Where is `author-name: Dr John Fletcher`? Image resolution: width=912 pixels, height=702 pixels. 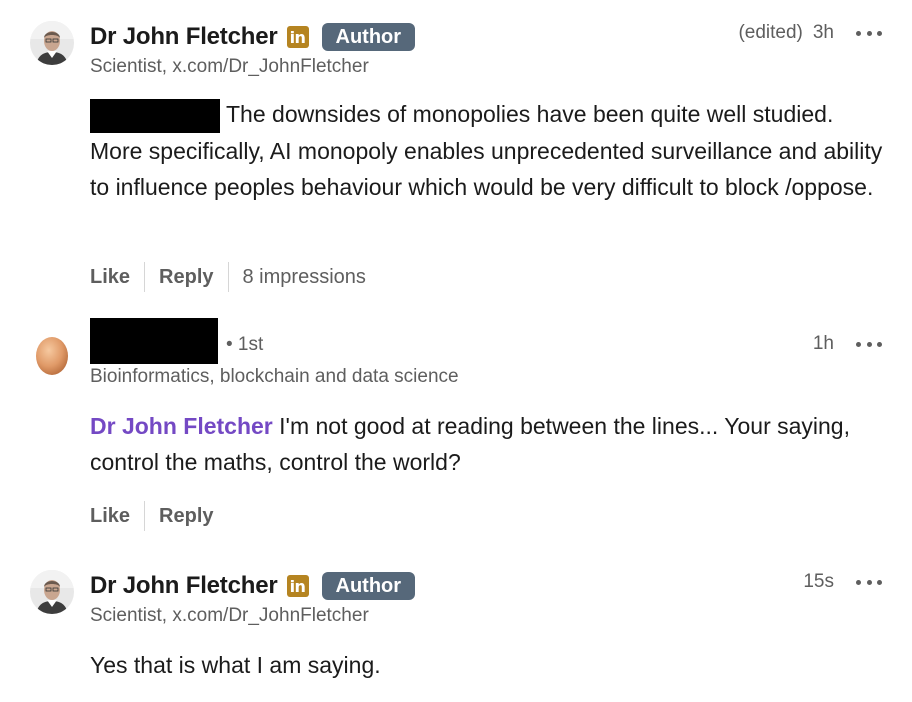 author-name: Dr John Fletcher is located at coordinates (184, 586).